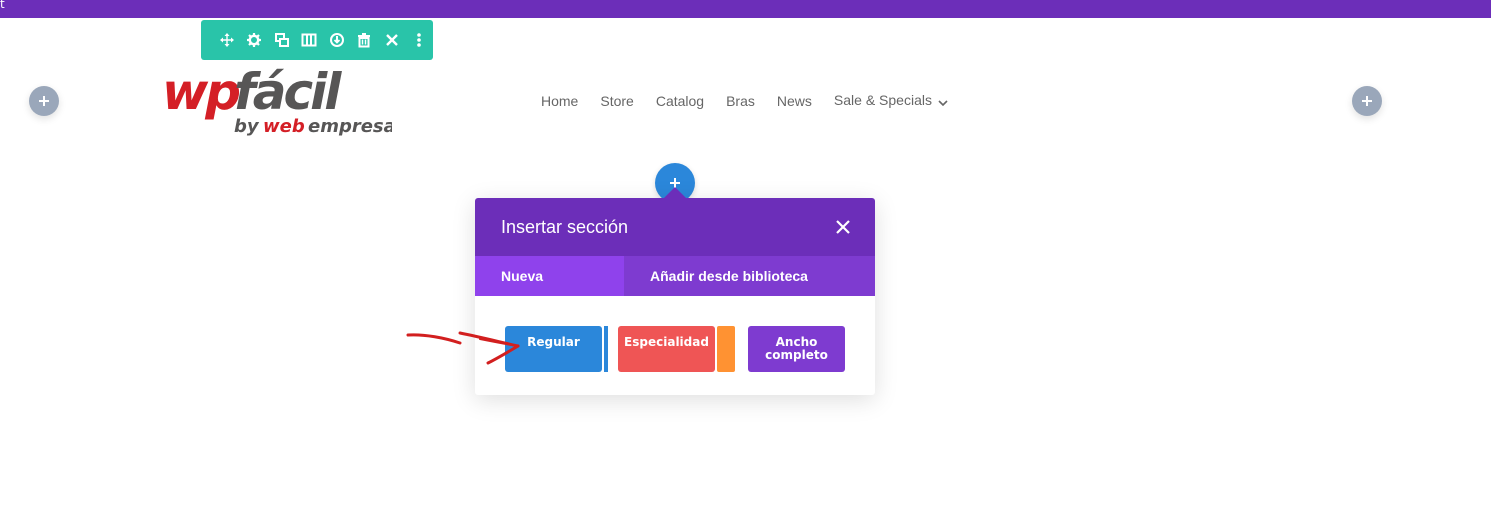  Describe the element at coordinates (666, 349) in the screenshot. I see `specialty-section-button: Especialidad` at that location.